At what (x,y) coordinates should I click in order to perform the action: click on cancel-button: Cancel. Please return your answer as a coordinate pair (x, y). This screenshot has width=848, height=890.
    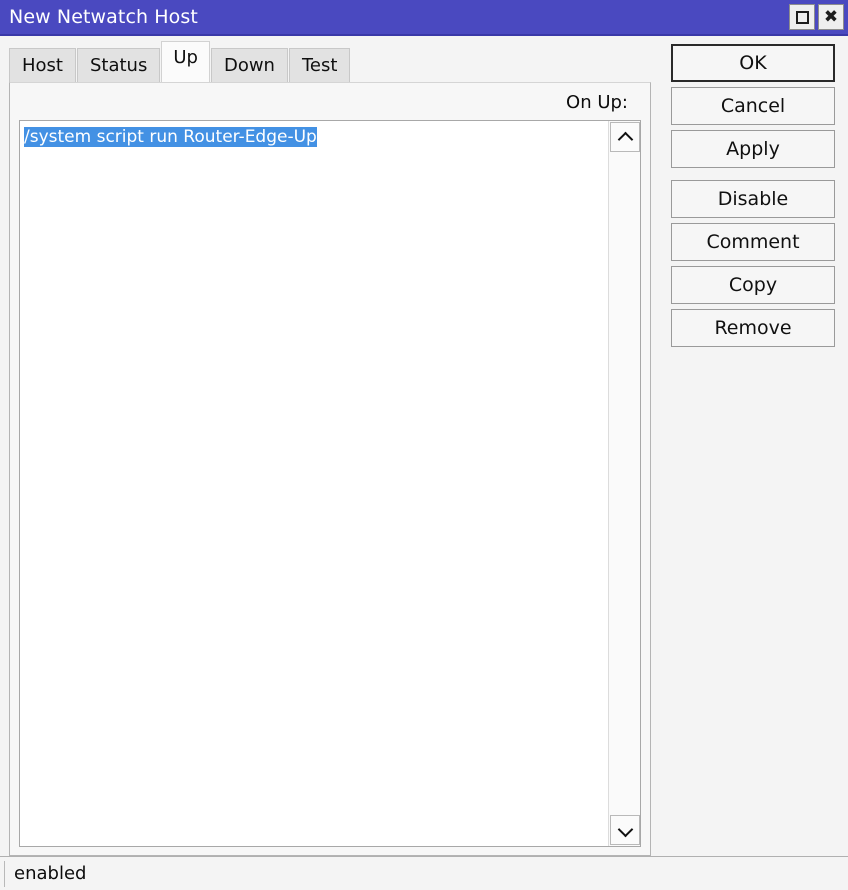
    Looking at the image, I should click on (753, 106).